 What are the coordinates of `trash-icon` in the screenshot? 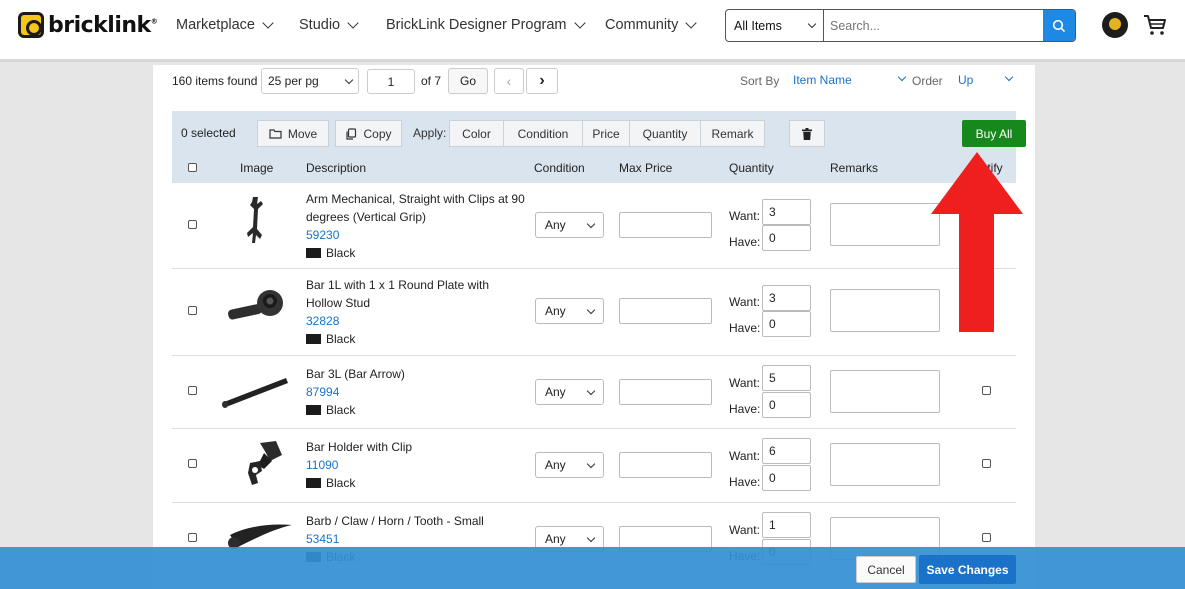 It's located at (807, 133).